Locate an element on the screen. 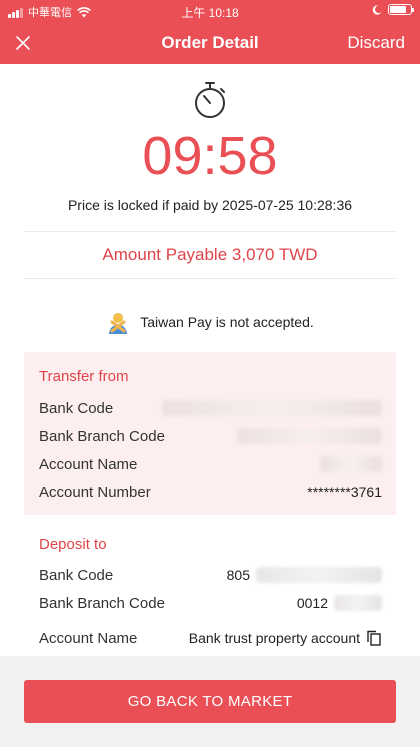 This screenshot has height=747, width=420. from-branch-code-label: Bank Branch Code is located at coordinates (102, 436).